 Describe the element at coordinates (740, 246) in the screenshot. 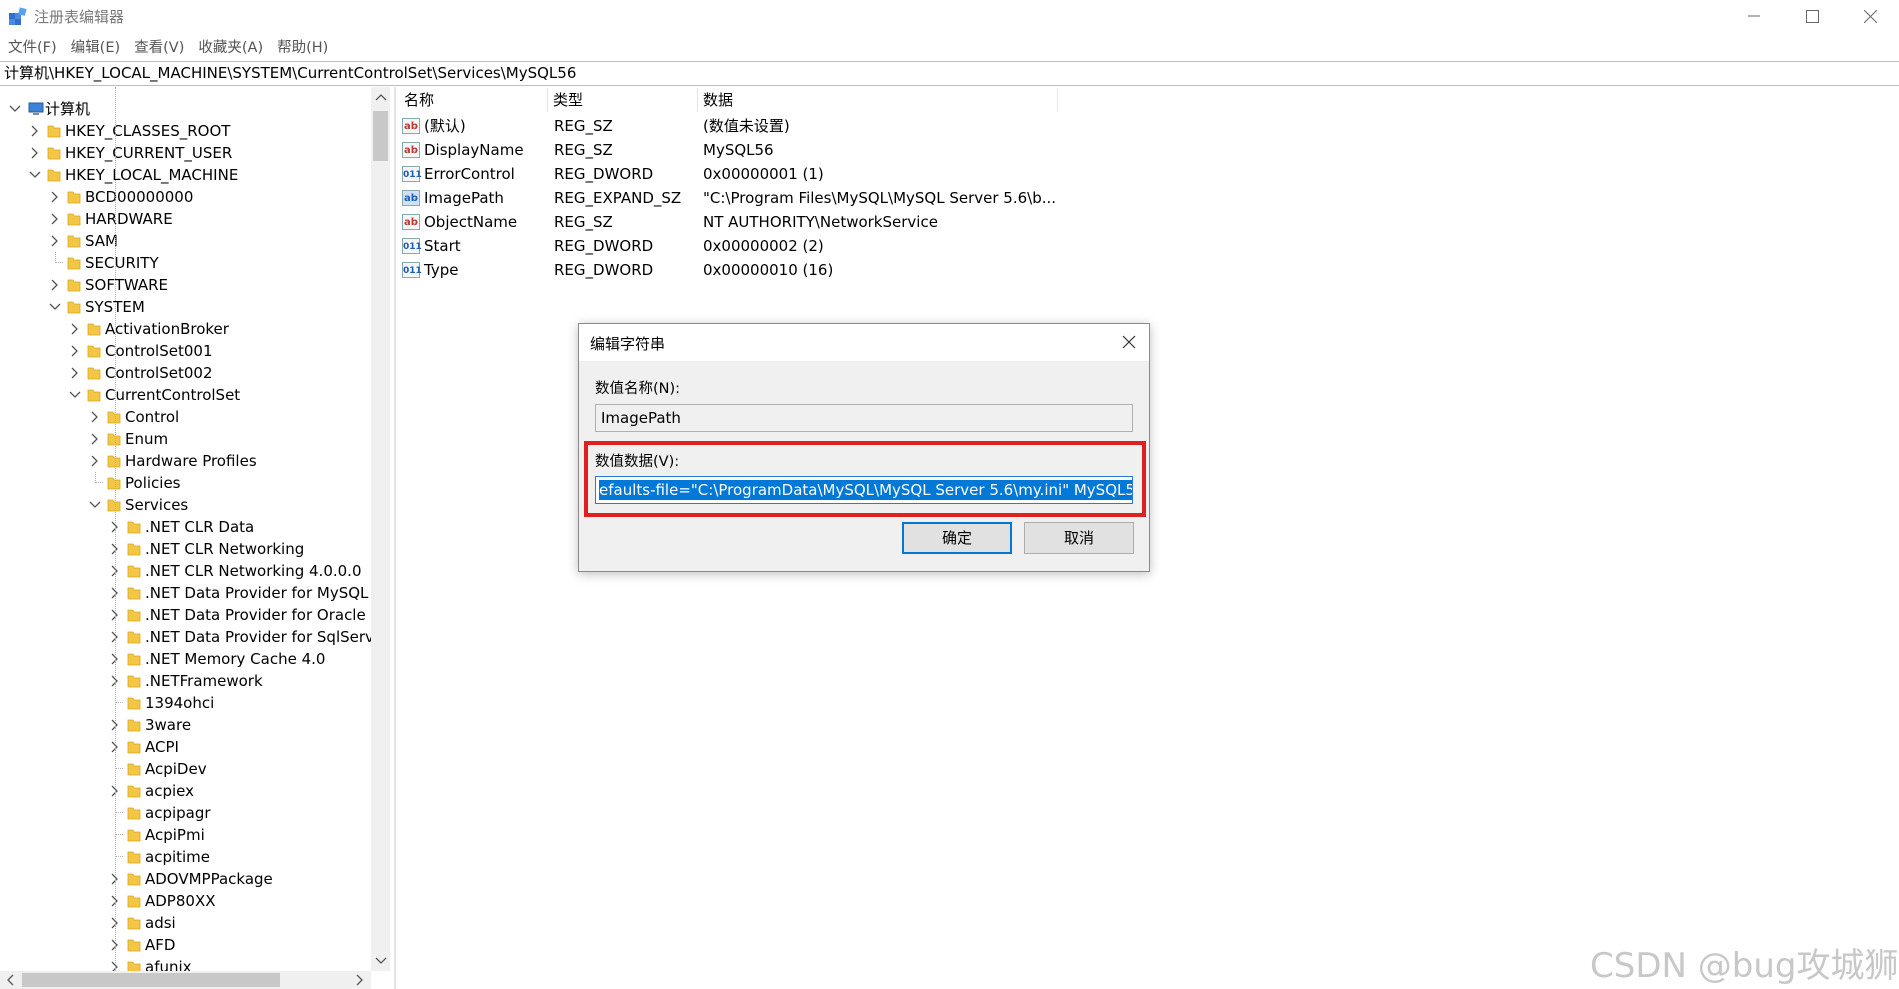

I see `list-item: 011 Start REG_DWORD 0x00000002 (2)` at that location.